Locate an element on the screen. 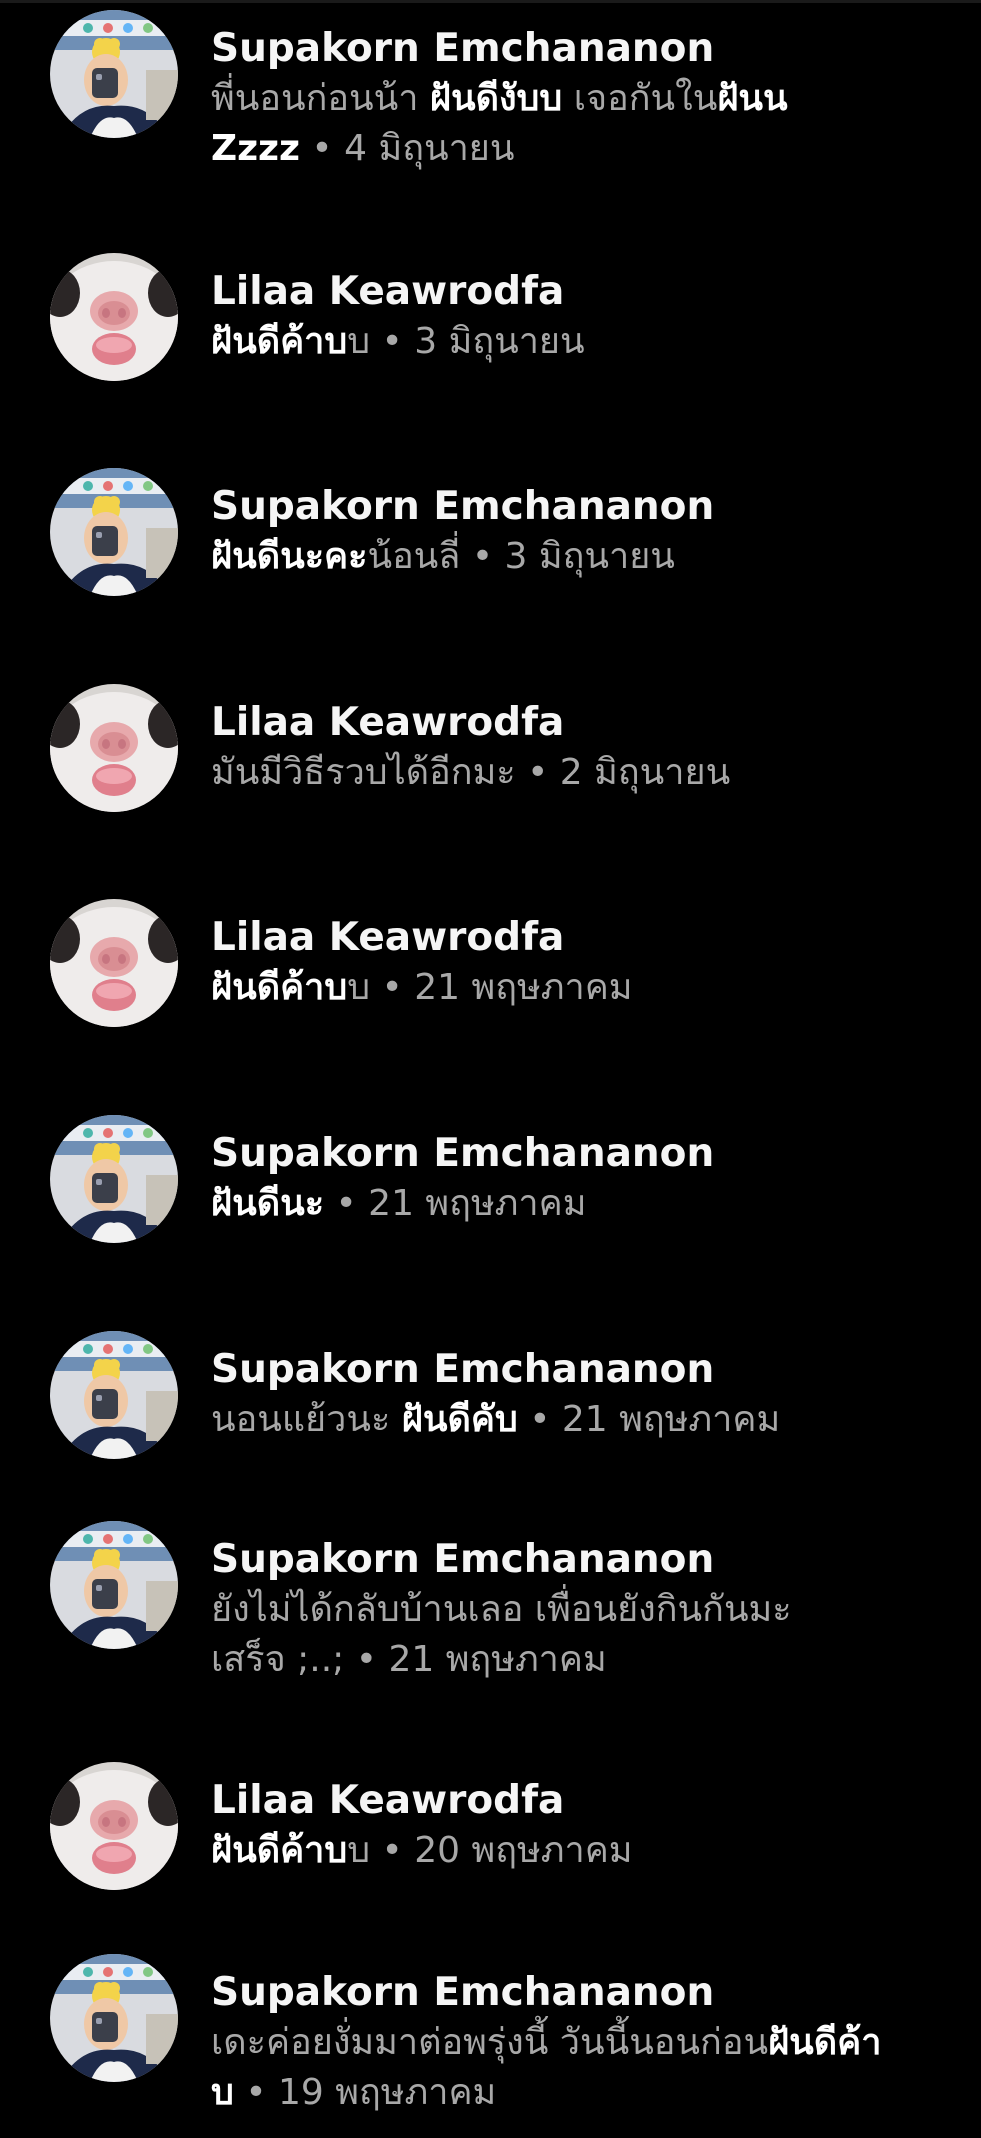 This screenshot has height=2138, width=981. read-text: ยังไม่ได้กลับบ้านเลอ เพื่อนยังกินกันมะ is located at coordinates (501, 1609).